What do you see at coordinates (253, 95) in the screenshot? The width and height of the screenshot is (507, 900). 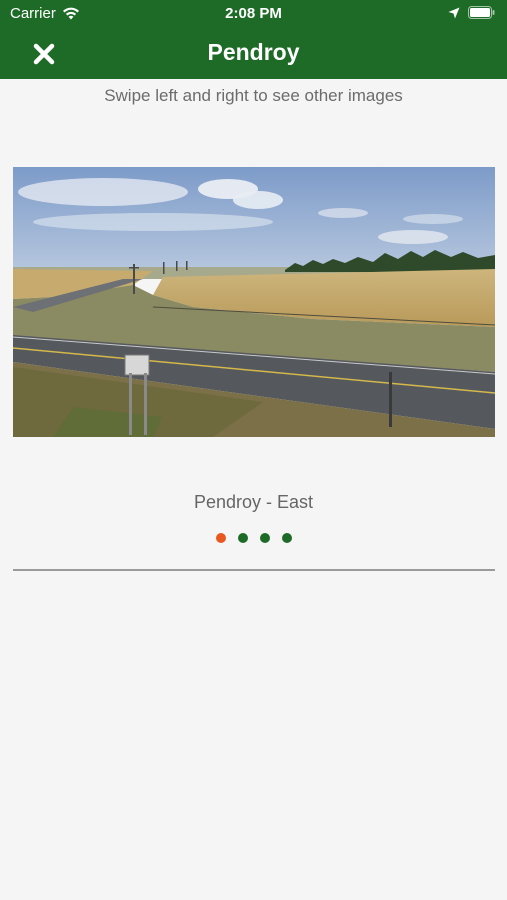 I see `swipe-hint: Swipe left and right to see other images` at bounding box center [253, 95].